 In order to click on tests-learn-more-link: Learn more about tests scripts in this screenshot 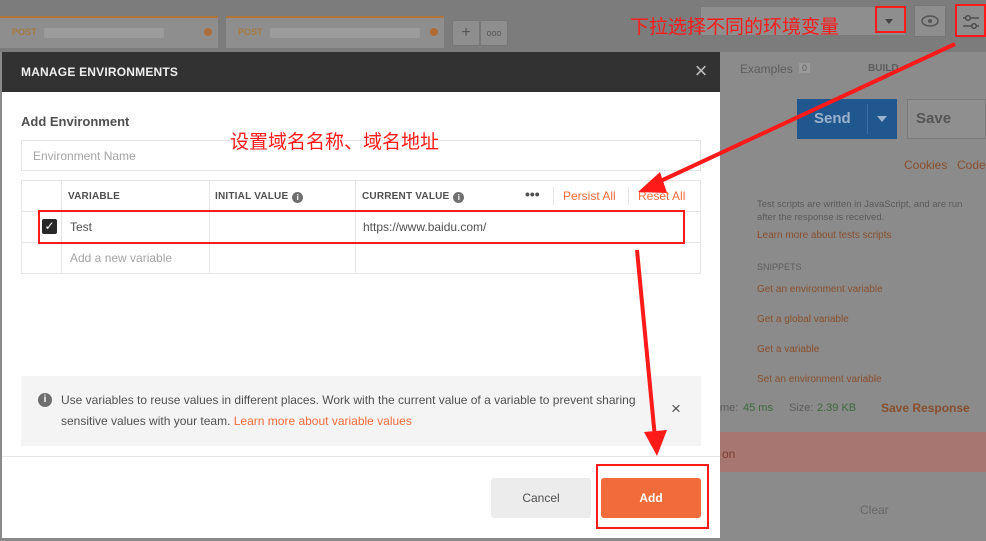, I will do `click(824, 235)`.